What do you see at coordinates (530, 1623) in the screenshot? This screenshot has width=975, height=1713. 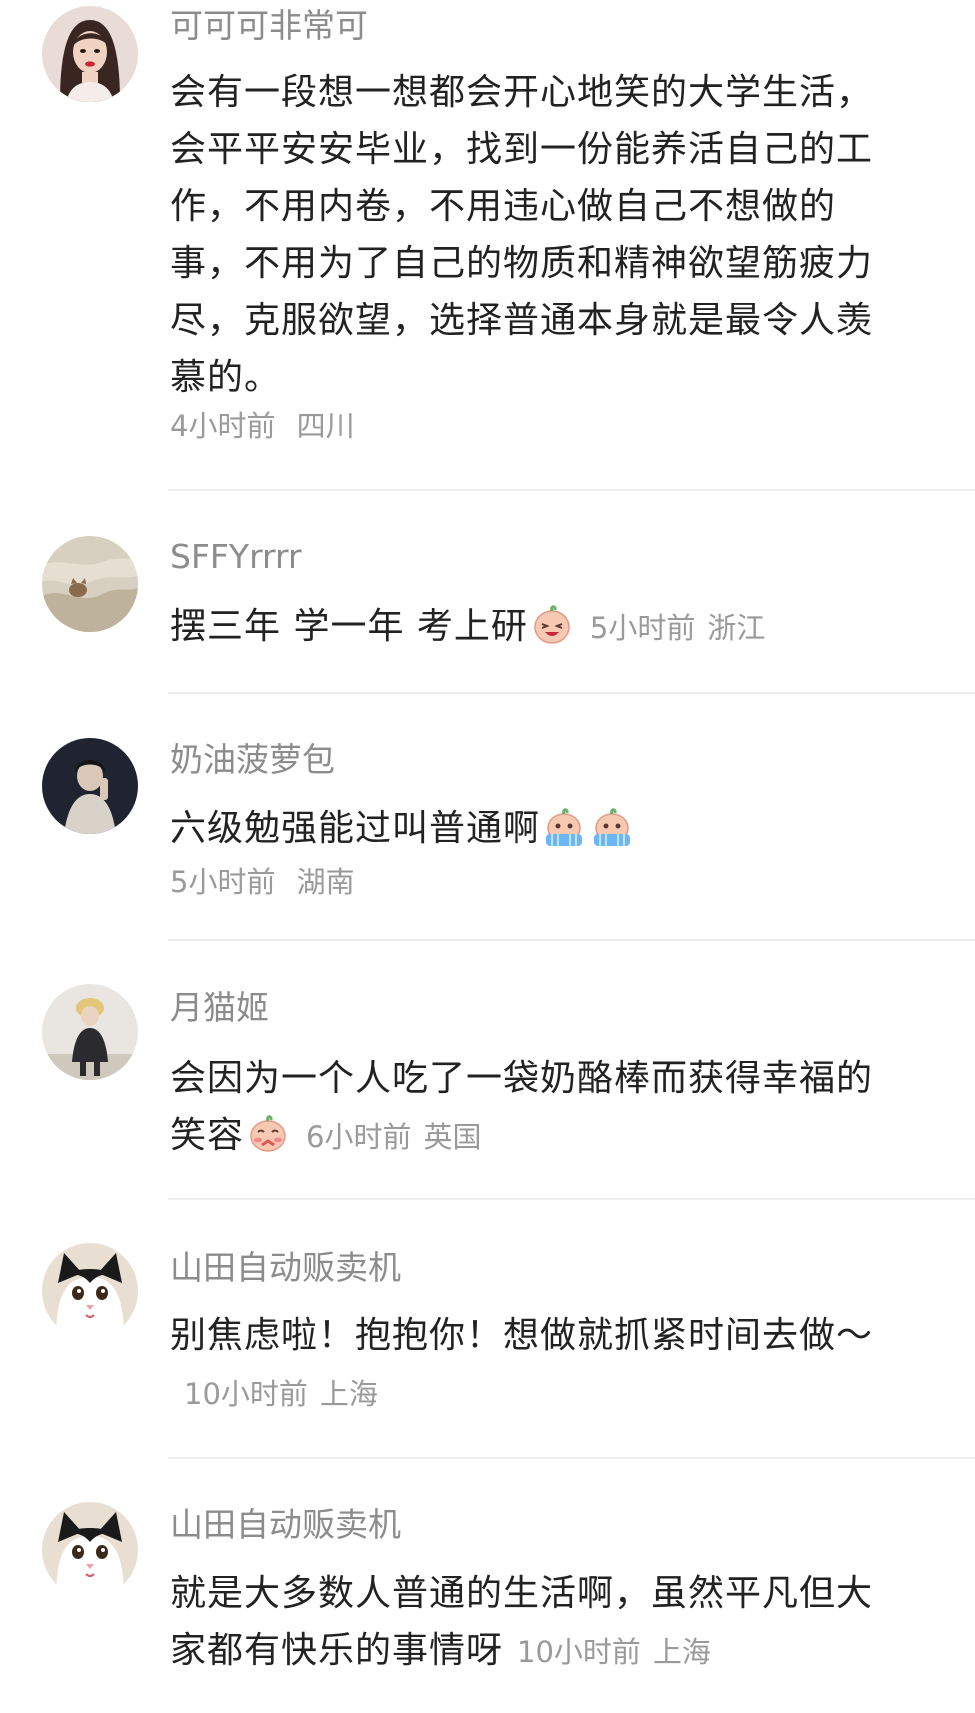 I see `comment-text: 就是大多数人普通的生活啊，虽然平凡但大家都有快乐的事情呀 10小时前 上海` at bounding box center [530, 1623].